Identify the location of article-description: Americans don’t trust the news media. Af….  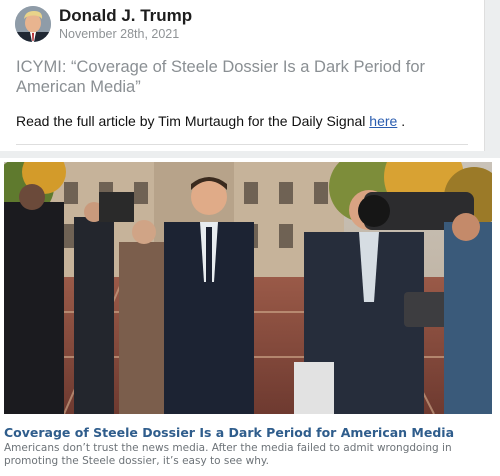
(228, 454).